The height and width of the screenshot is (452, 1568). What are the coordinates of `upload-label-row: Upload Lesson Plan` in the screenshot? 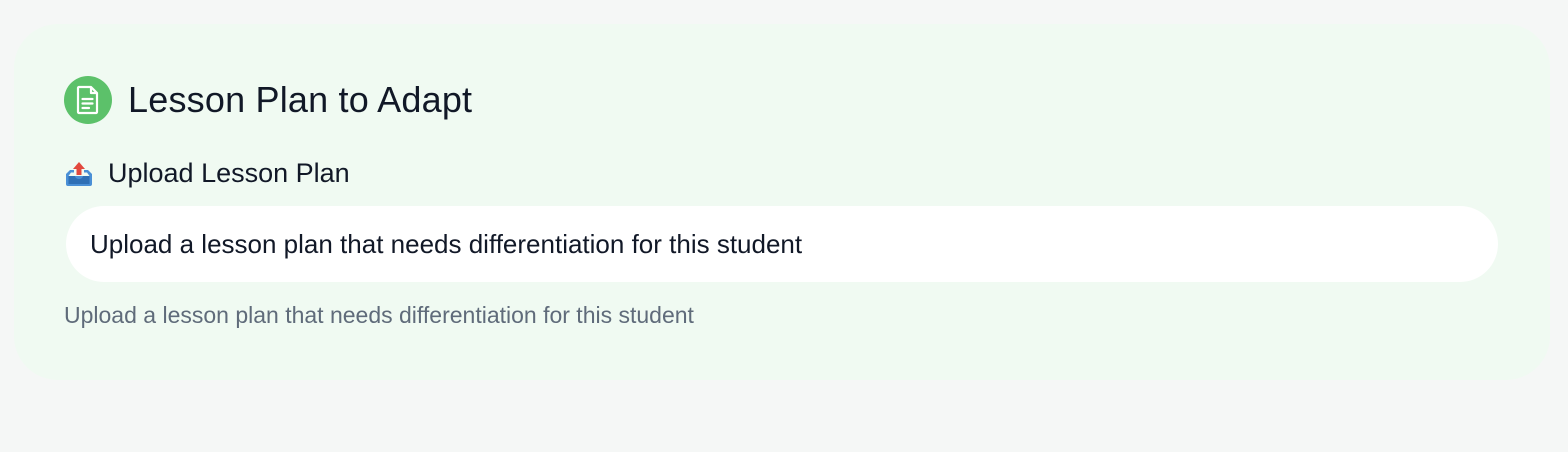 It's located at (207, 173).